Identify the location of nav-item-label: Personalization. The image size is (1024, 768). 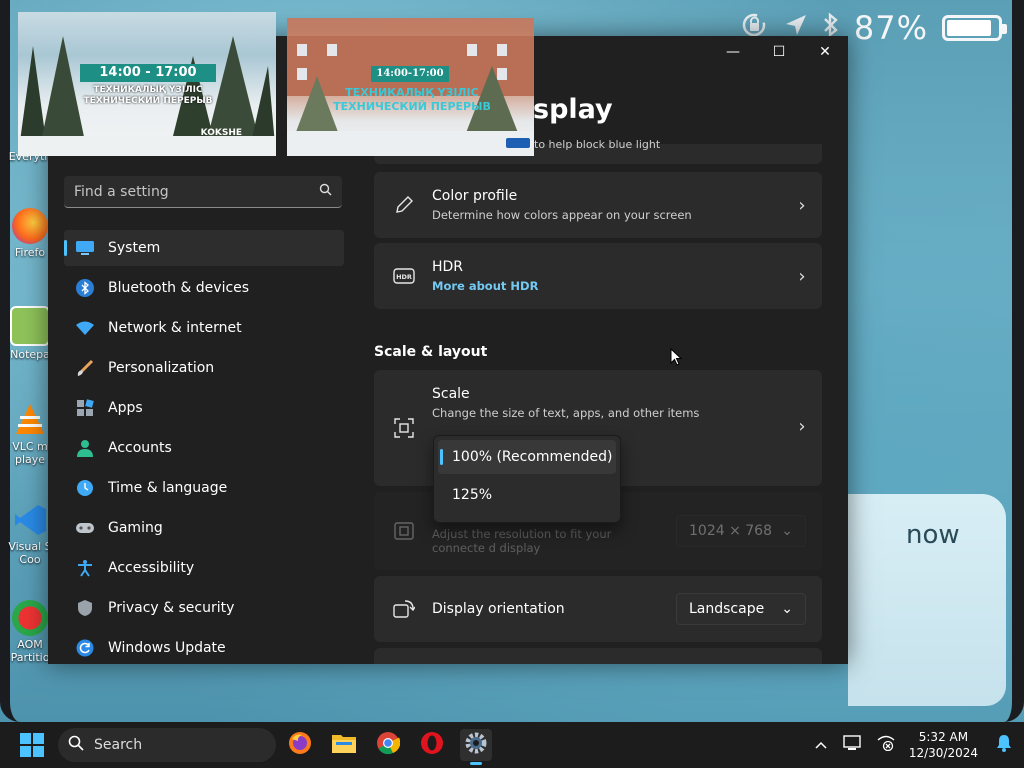
(161, 368).